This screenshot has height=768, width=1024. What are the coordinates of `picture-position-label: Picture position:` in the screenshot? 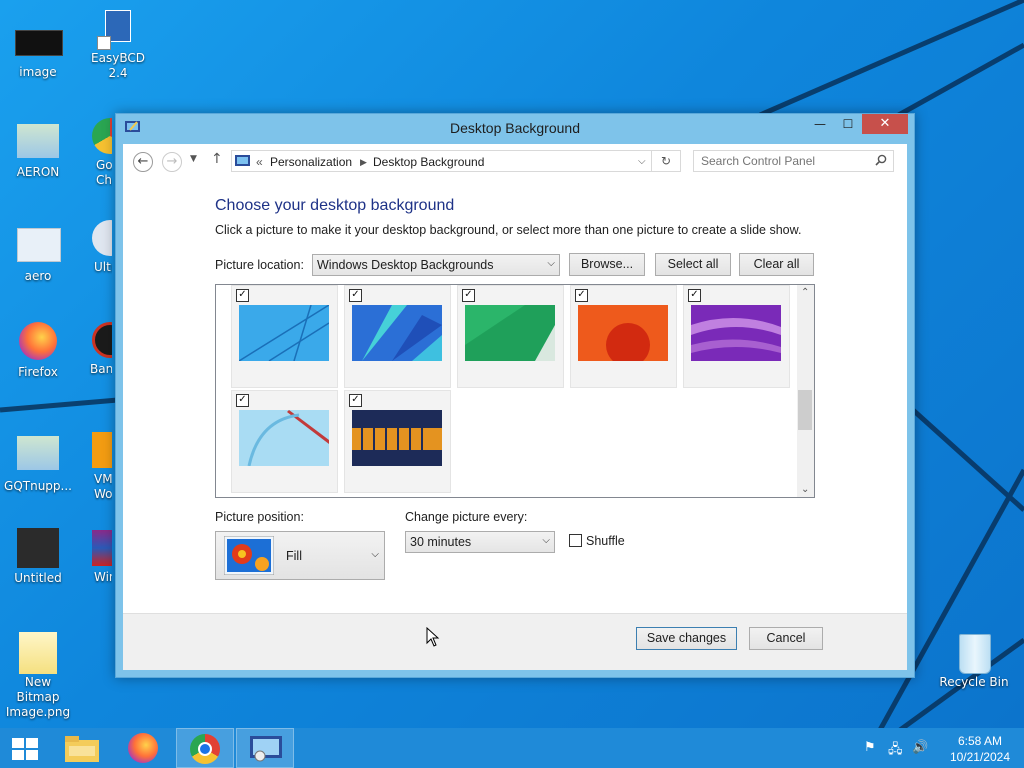 It's located at (259, 517).